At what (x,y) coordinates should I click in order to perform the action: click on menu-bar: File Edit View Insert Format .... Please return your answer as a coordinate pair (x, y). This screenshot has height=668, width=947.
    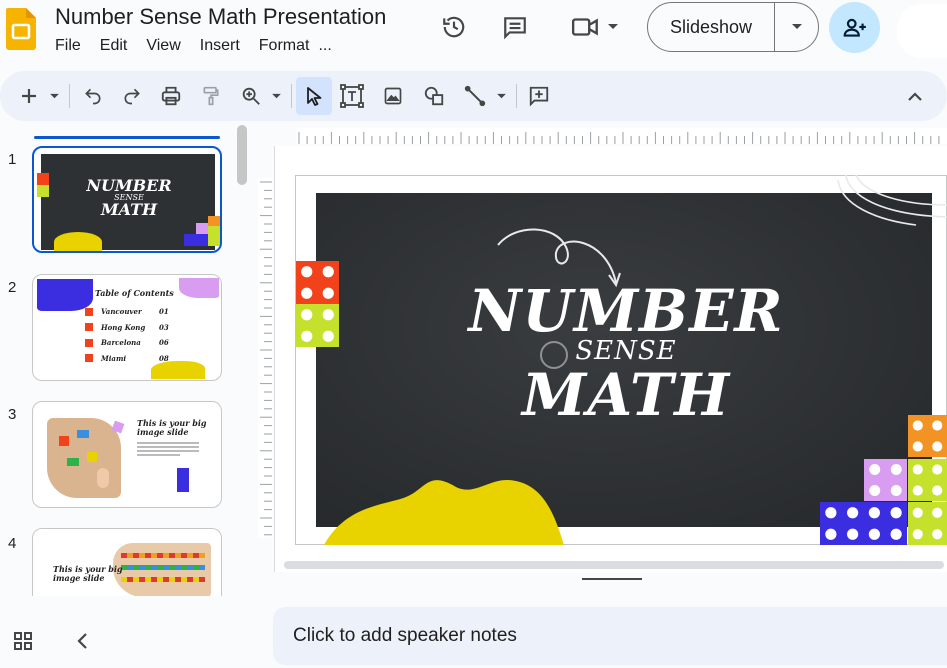
    Looking at the image, I should click on (203, 46).